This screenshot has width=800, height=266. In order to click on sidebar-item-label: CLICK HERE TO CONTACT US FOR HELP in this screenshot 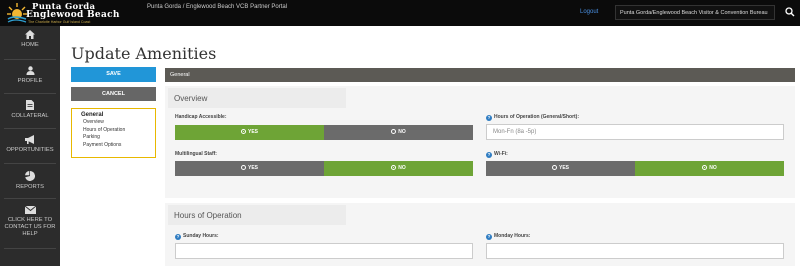, I will do `click(30, 227)`.